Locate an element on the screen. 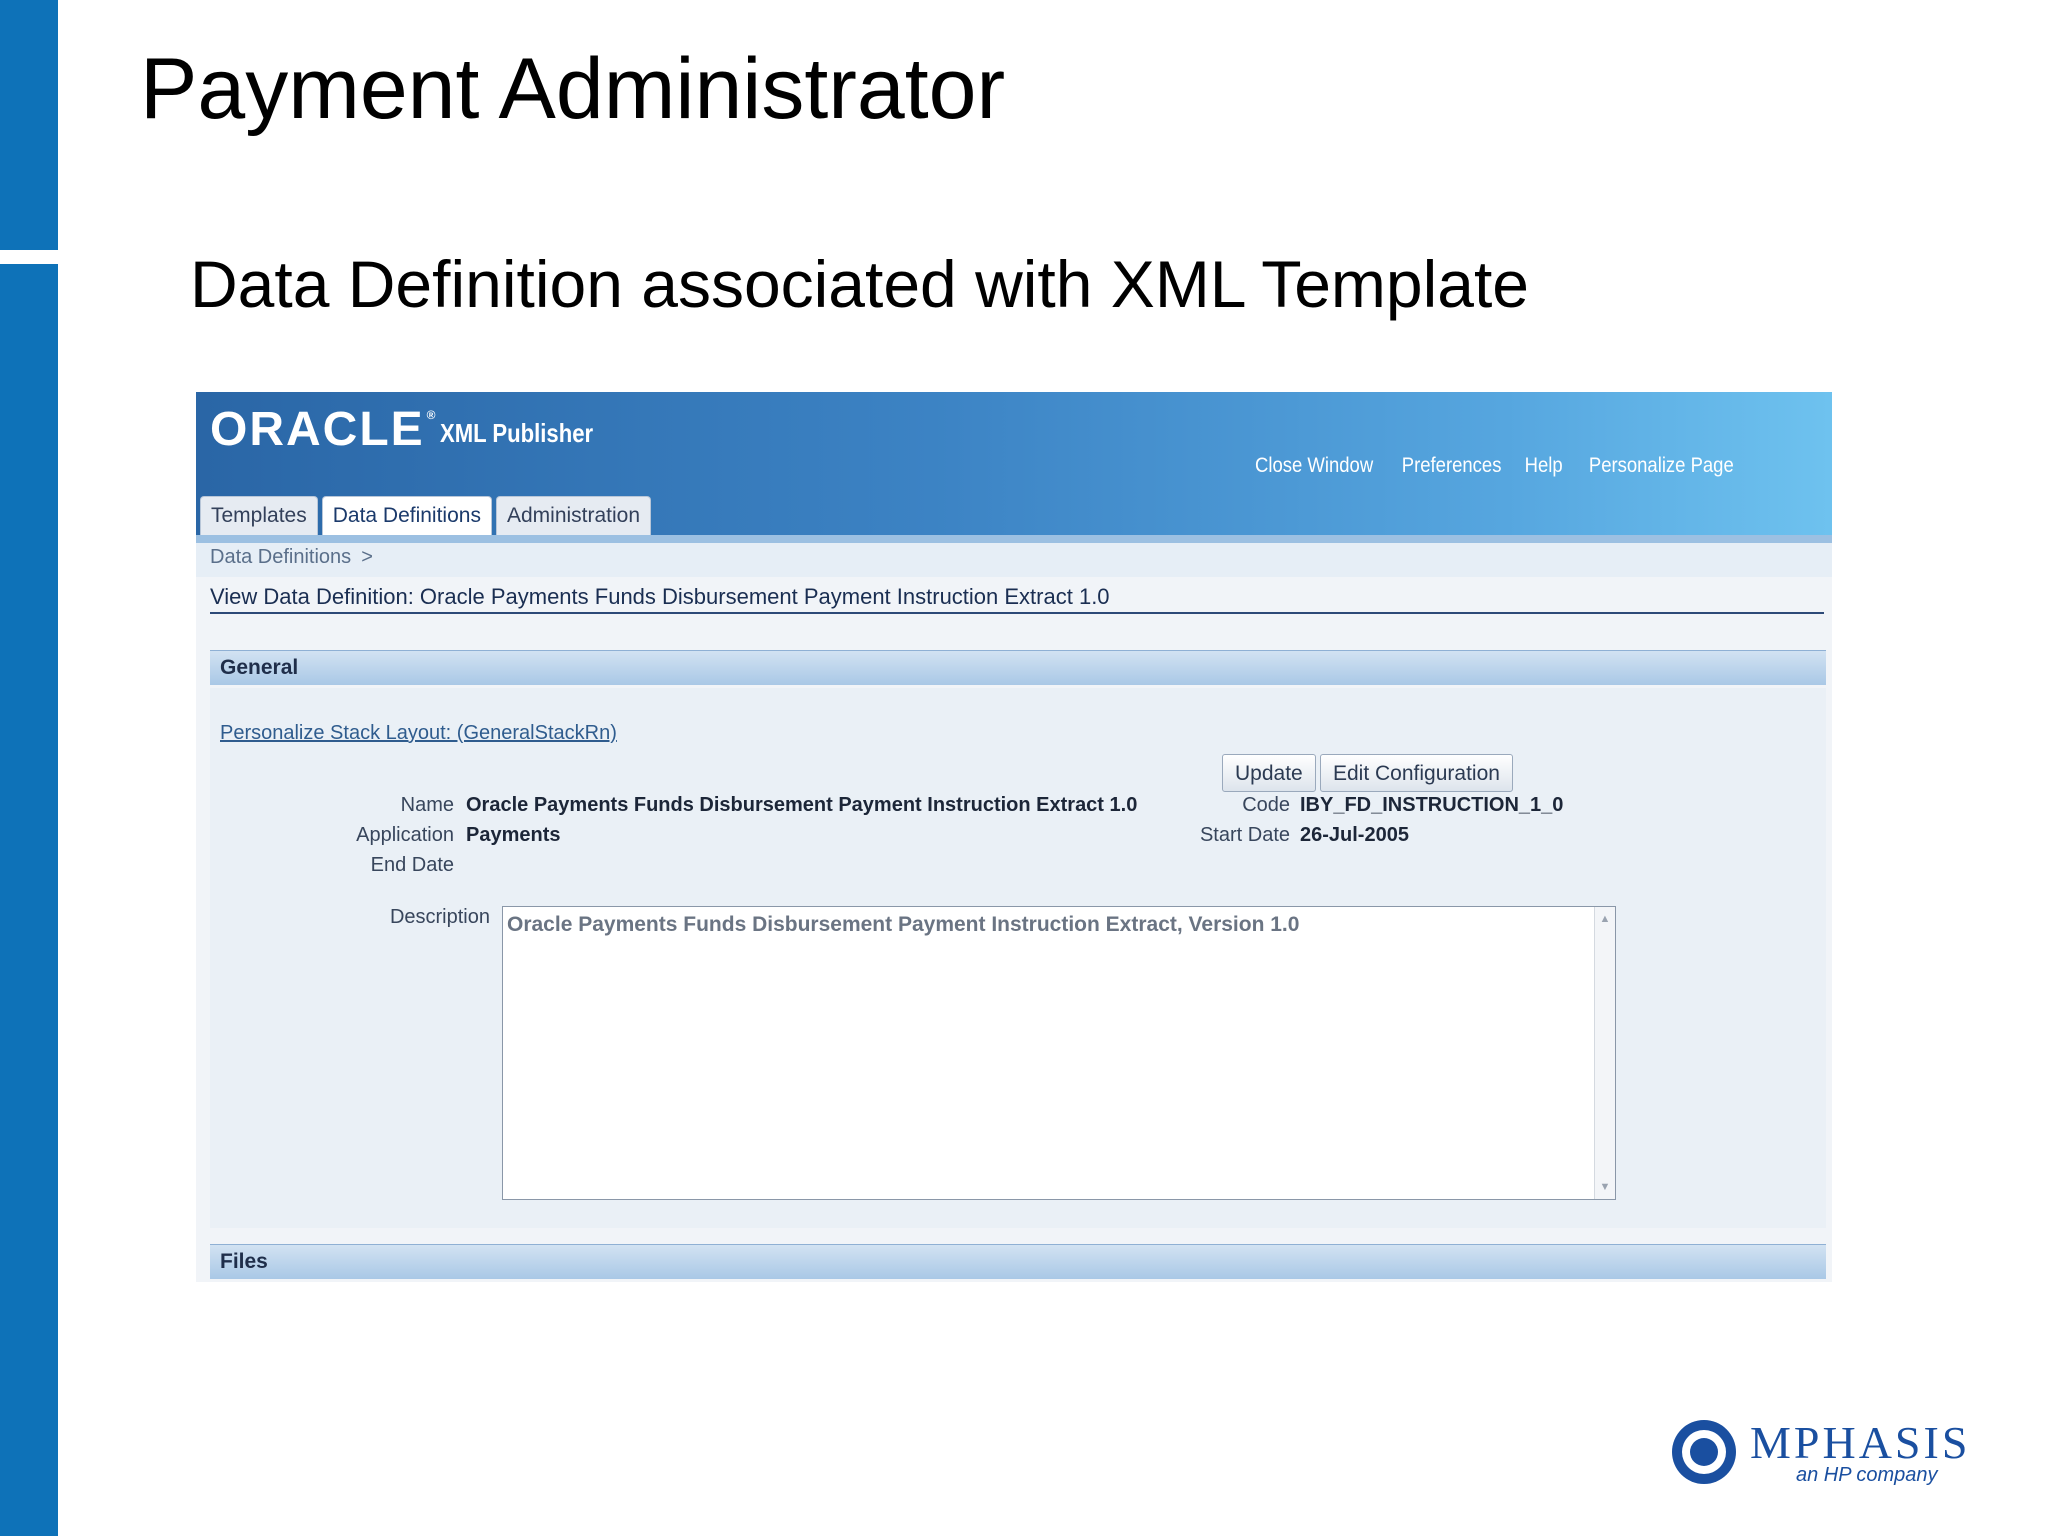  close-window-link: Close Window is located at coordinates (1314, 466).